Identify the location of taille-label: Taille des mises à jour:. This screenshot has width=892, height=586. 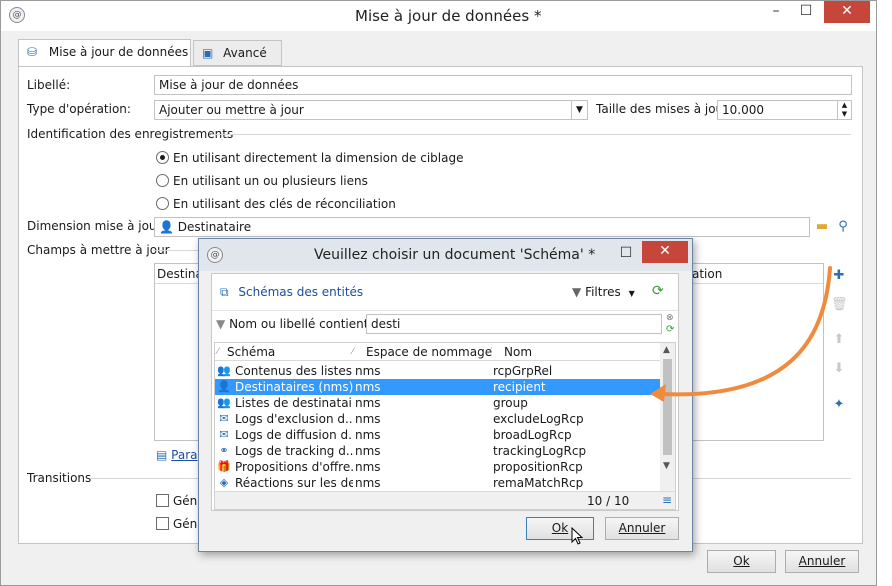
(664, 109).